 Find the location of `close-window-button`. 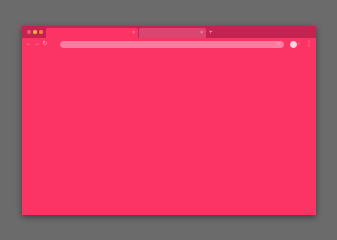

close-window-button is located at coordinates (29, 32).